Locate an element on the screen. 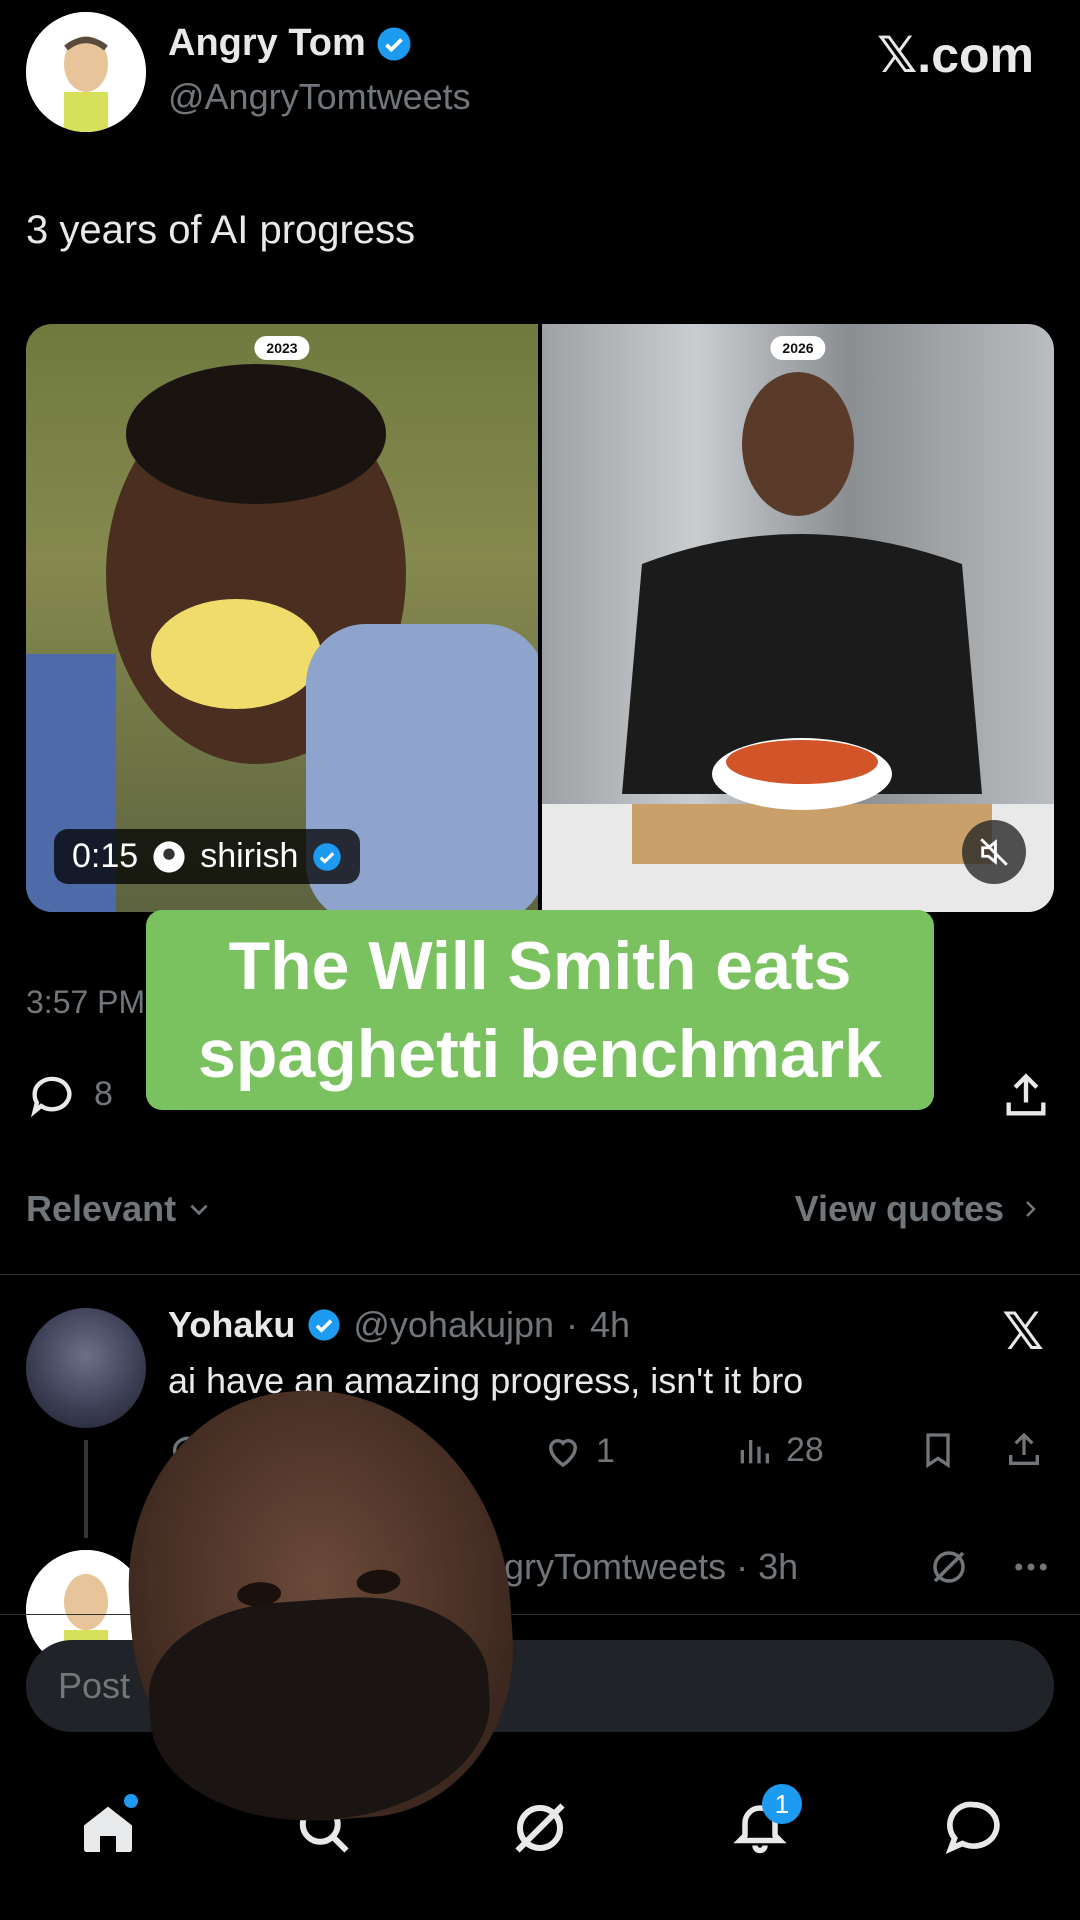  muted-speaker-icon is located at coordinates (994, 852).